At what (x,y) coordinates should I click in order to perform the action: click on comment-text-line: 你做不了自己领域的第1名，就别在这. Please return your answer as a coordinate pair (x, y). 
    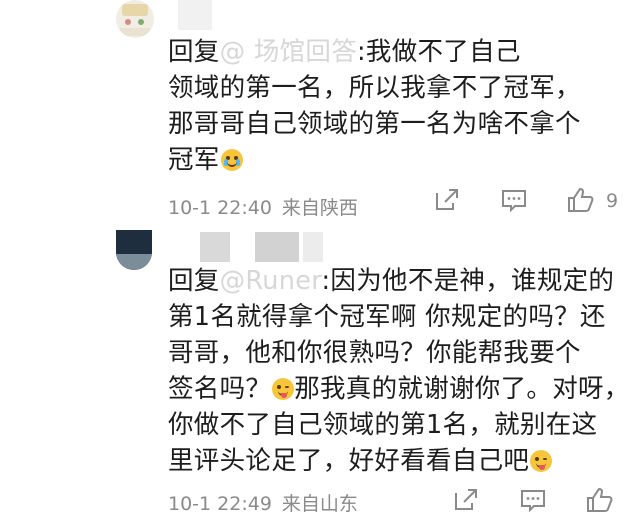
    Looking at the image, I should click on (383, 425).